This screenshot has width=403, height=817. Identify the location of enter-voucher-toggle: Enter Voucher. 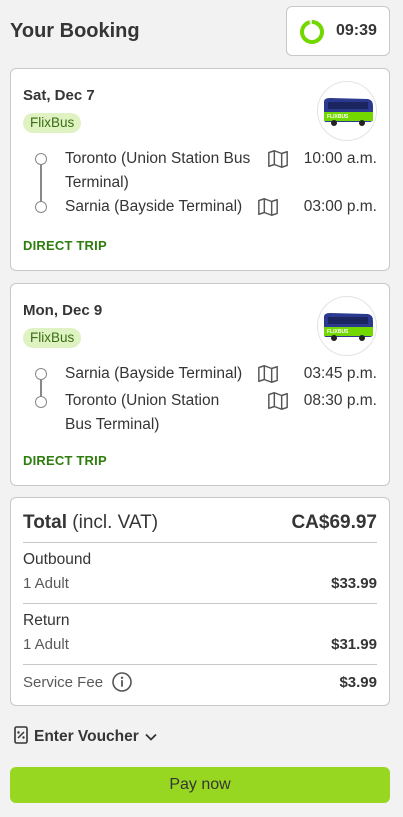
(85, 737).